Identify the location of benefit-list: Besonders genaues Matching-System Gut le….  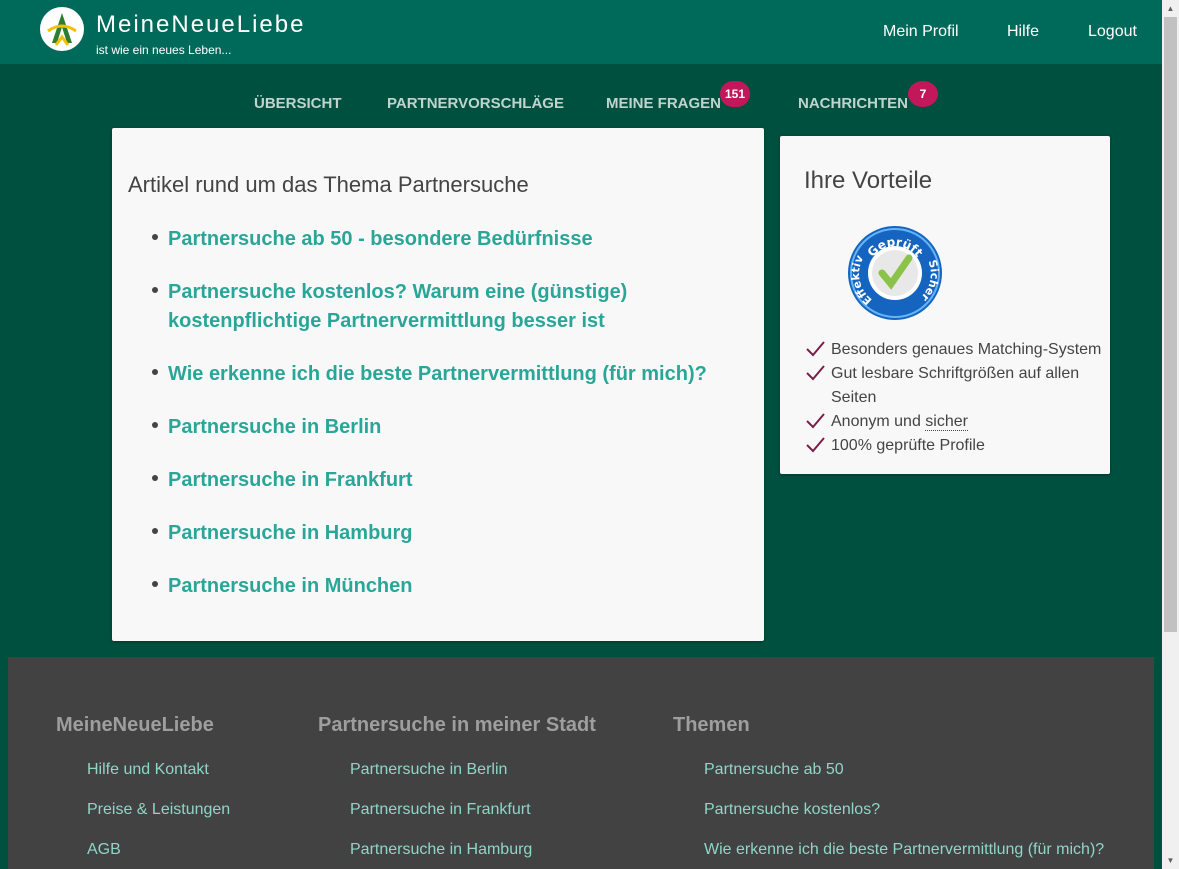
(955, 398).